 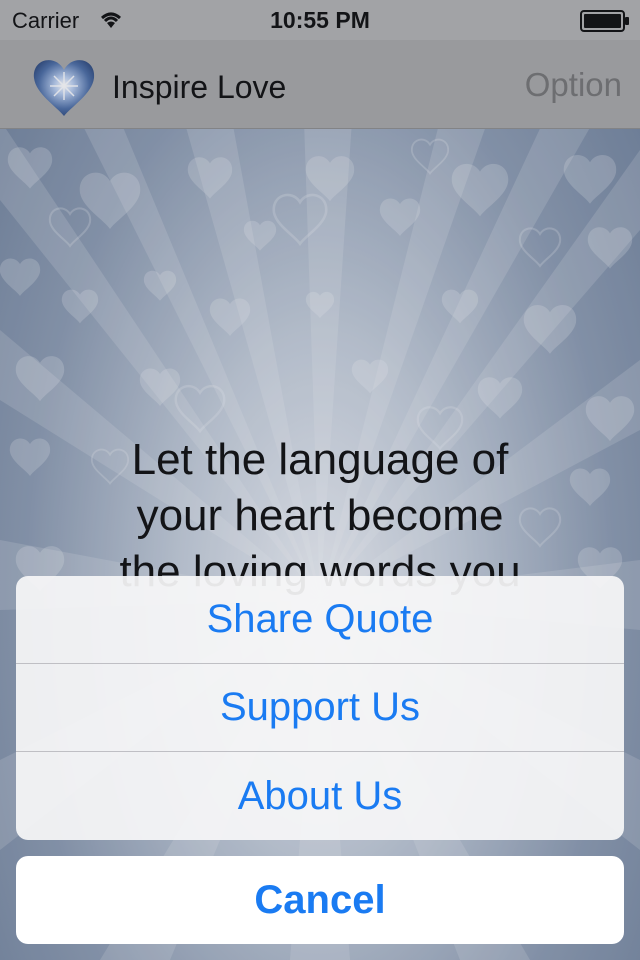 What do you see at coordinates (320, 796) in the screenshot?
I see `about-us-button: About Us` at bounding box center [320, 796].